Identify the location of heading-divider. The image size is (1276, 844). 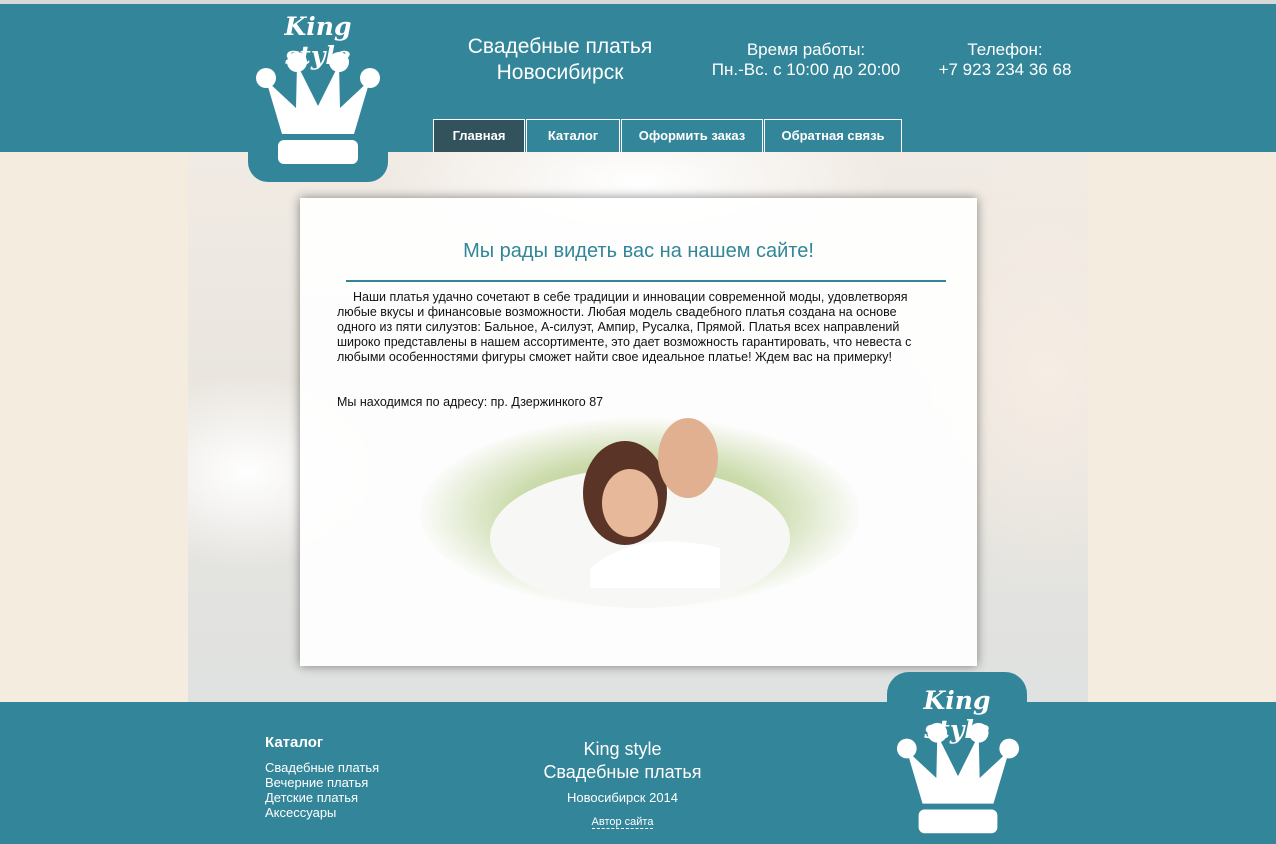
(646, 281).